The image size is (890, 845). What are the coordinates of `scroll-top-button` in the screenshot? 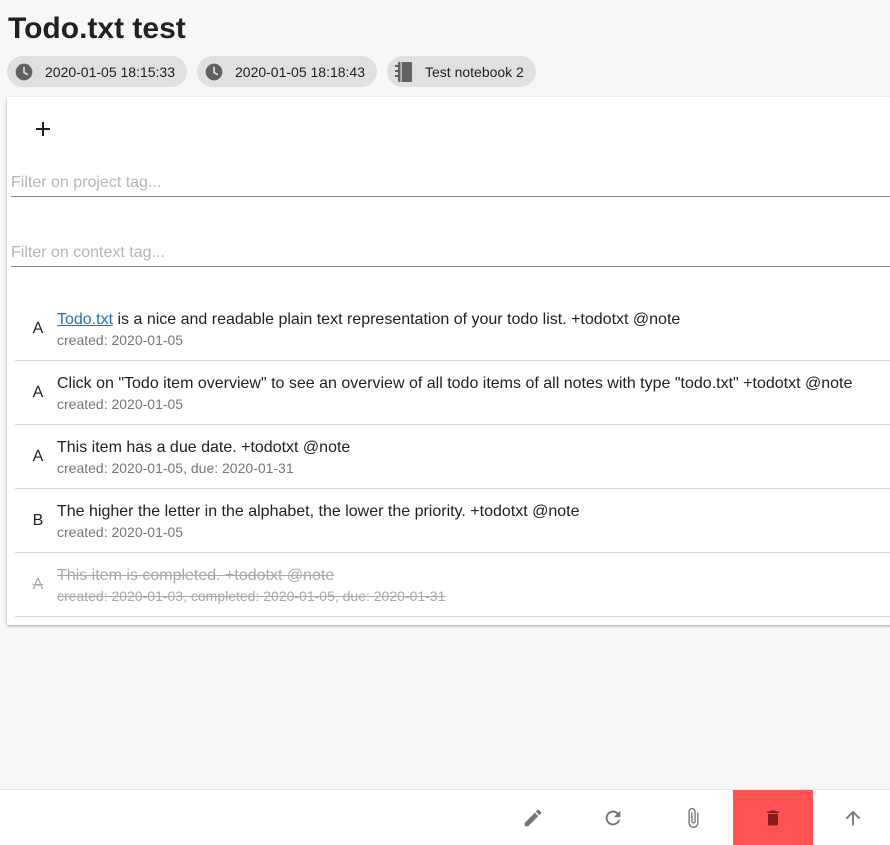 It's located at (851, 817).